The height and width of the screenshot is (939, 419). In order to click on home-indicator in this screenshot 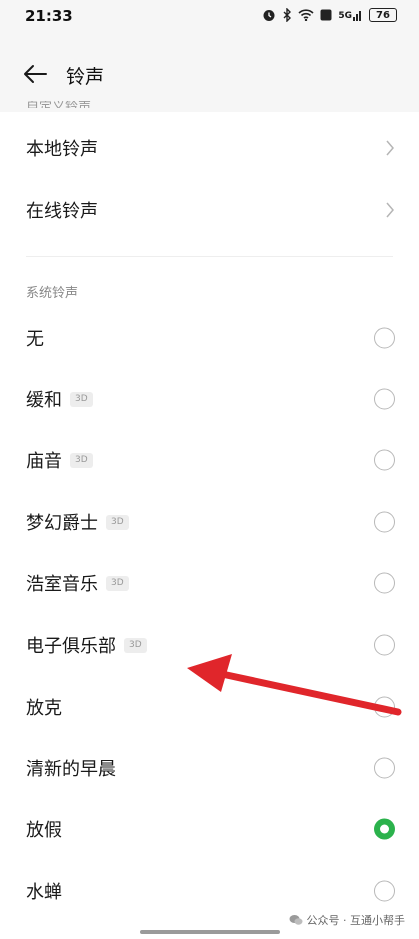, I will do `click(210, 932)`.